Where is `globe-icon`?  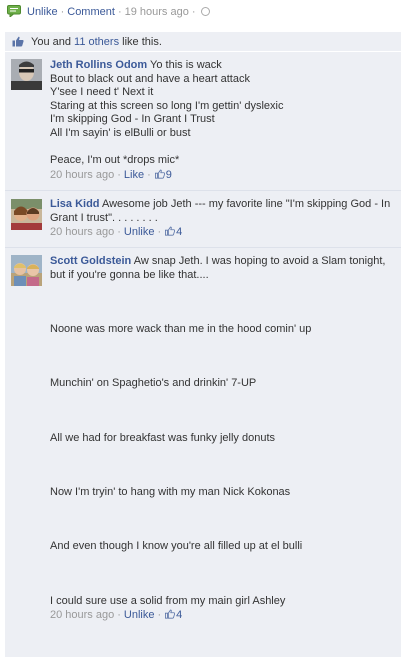
globe-icon is located at coordinates (205, 11).